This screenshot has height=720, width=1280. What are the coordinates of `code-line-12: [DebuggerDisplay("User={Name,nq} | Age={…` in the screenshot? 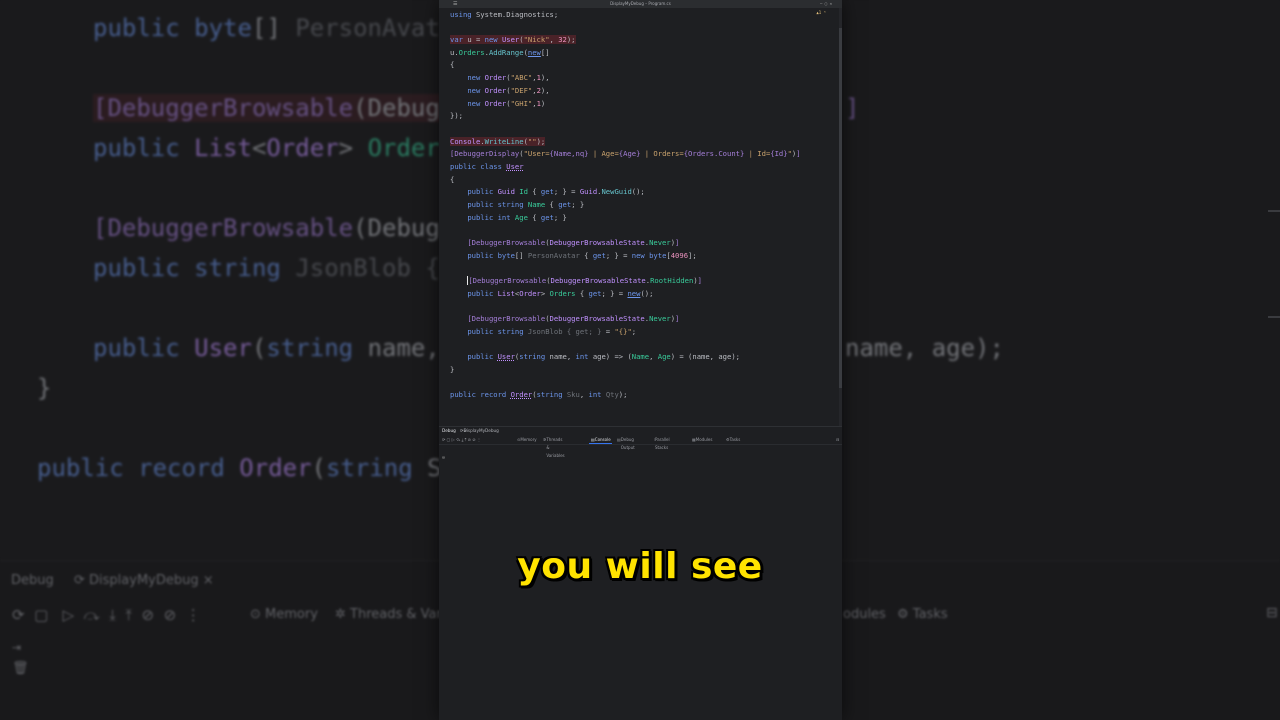 It's located at (625, 153).